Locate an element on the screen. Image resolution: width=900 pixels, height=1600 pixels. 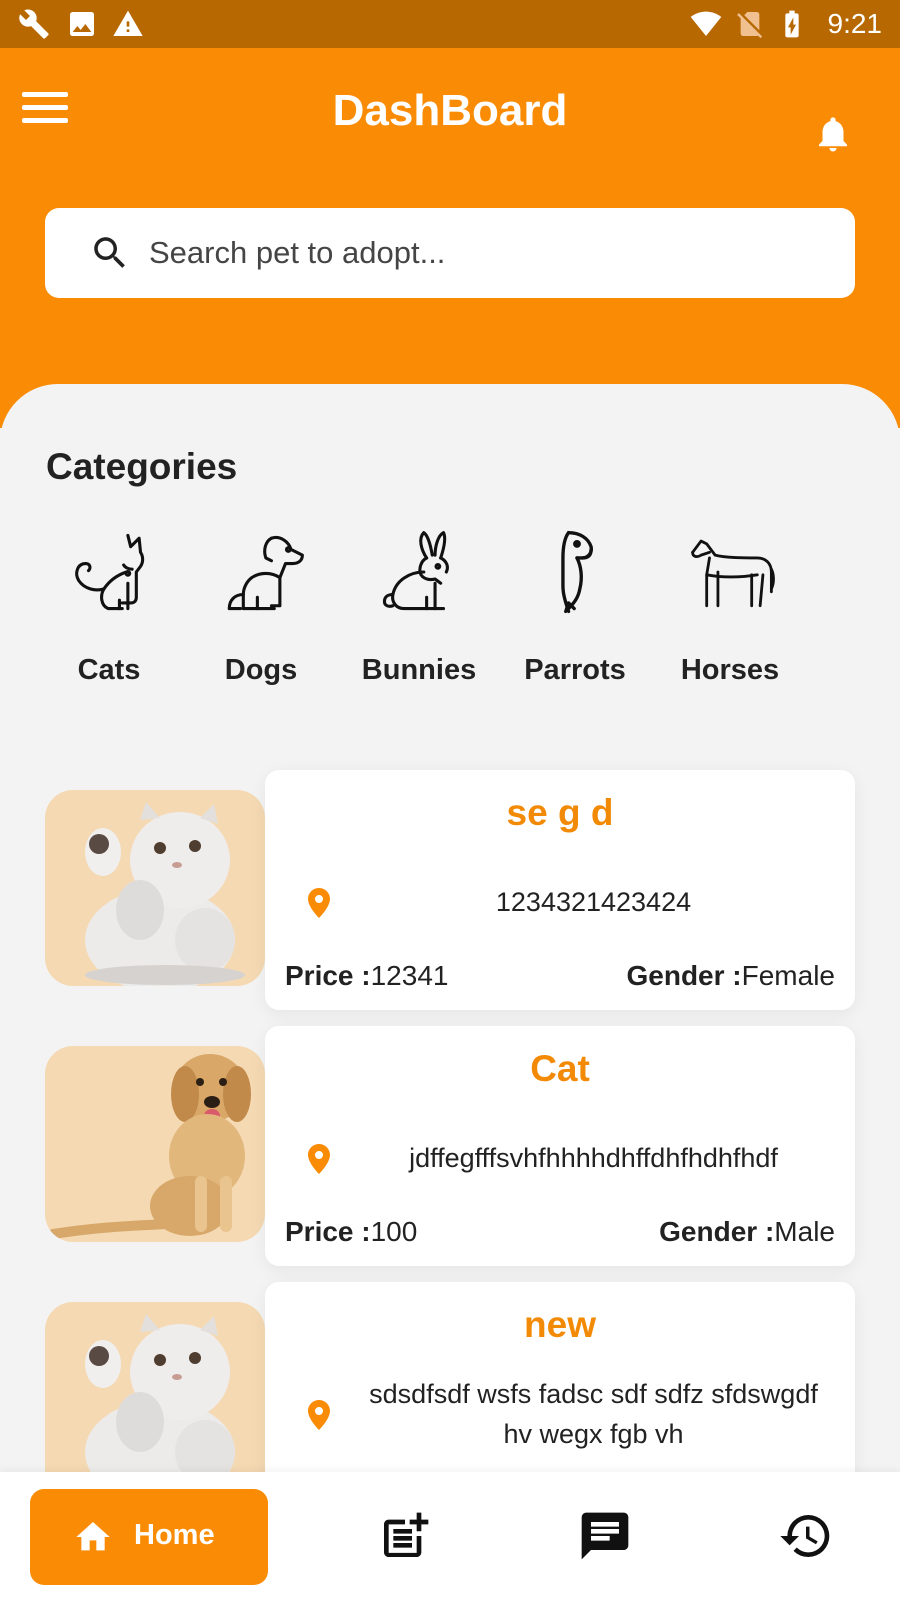
battery-charging-icon is located at coordinates (792, 24).